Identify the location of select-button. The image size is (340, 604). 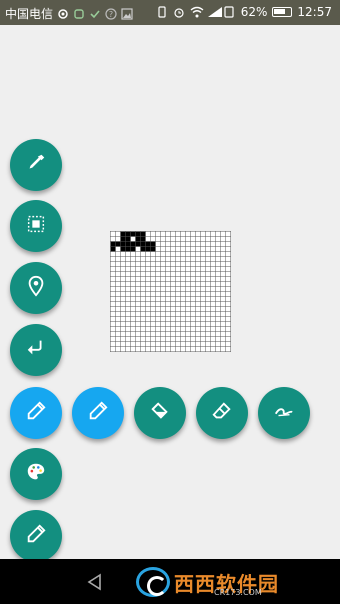
(36, 226).